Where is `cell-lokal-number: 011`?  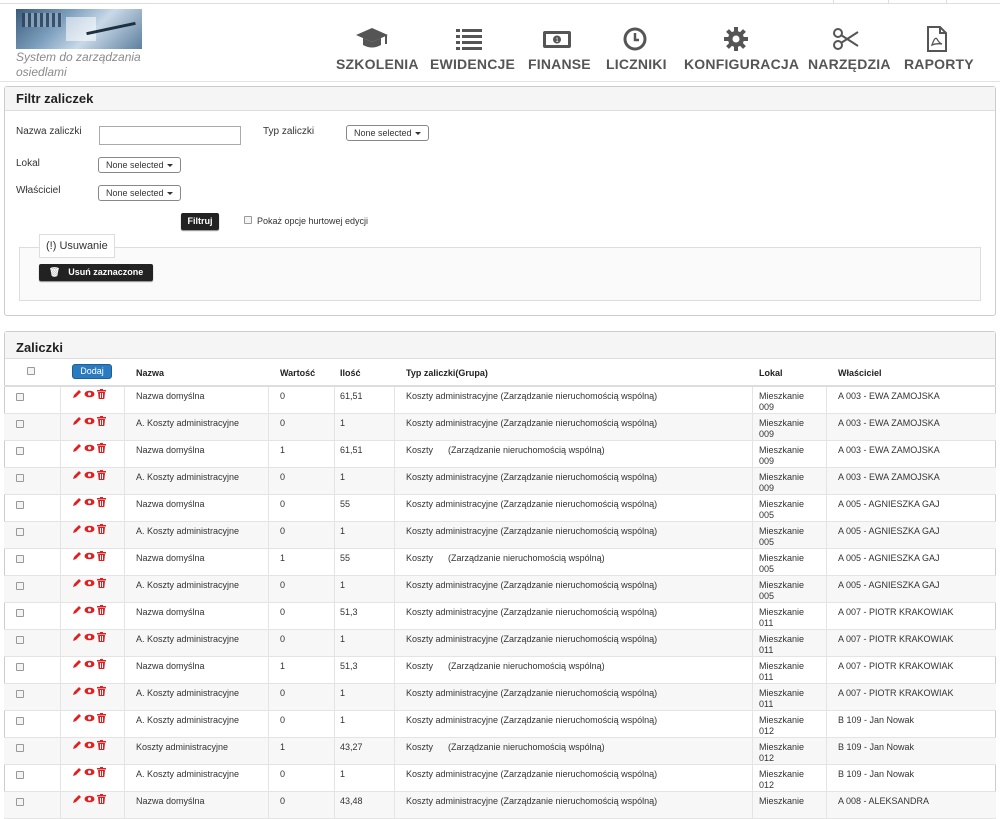
cell-lokal-number: 011 is located at coordinates (766, 650).